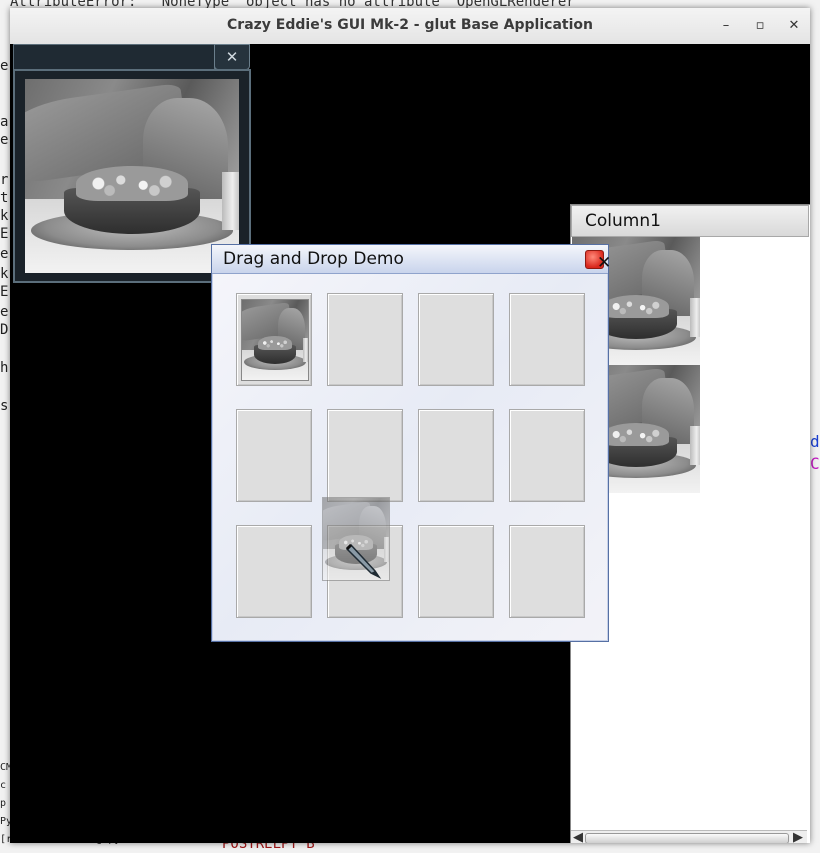  I want to click on terminal-fragment: t, so click(4, 198).